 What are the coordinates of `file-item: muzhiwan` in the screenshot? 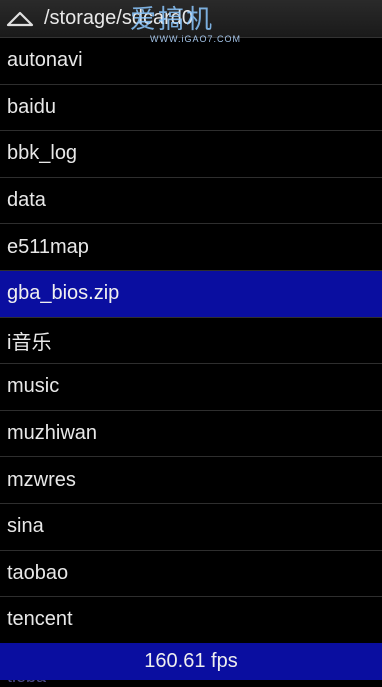 It's located at (191, 434).